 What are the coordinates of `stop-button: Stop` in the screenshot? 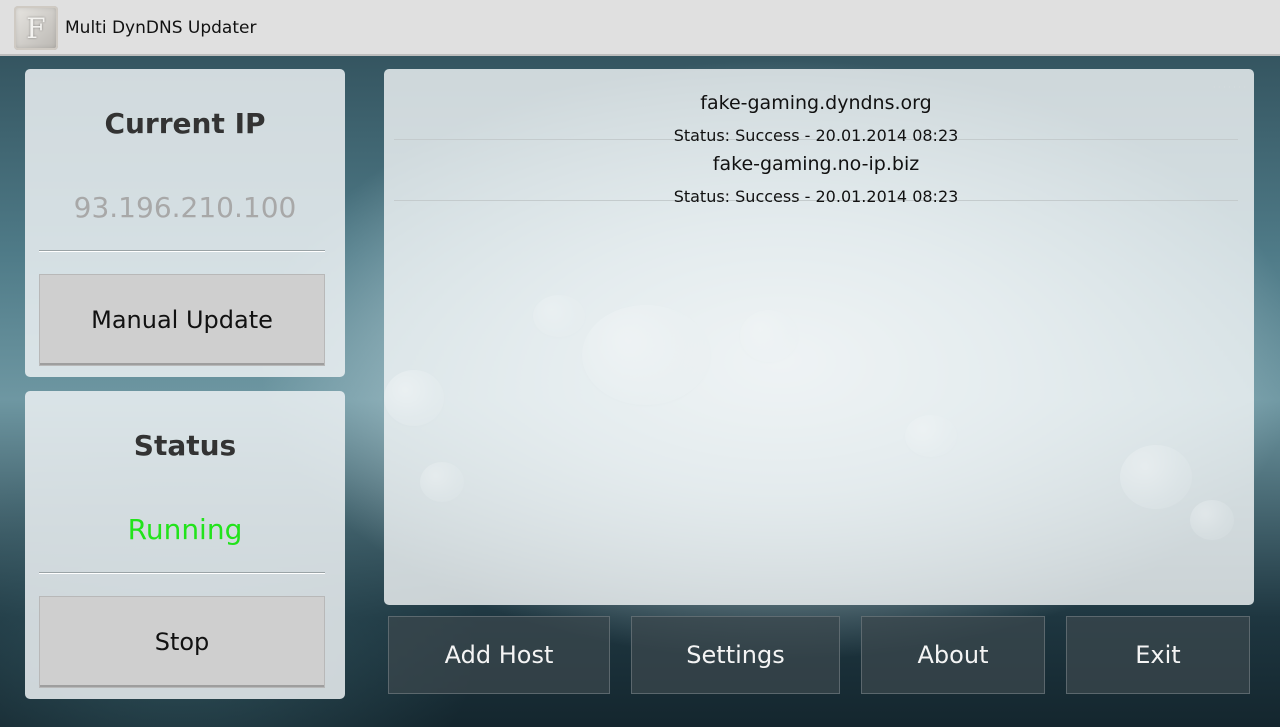 It's located at (182, 642).